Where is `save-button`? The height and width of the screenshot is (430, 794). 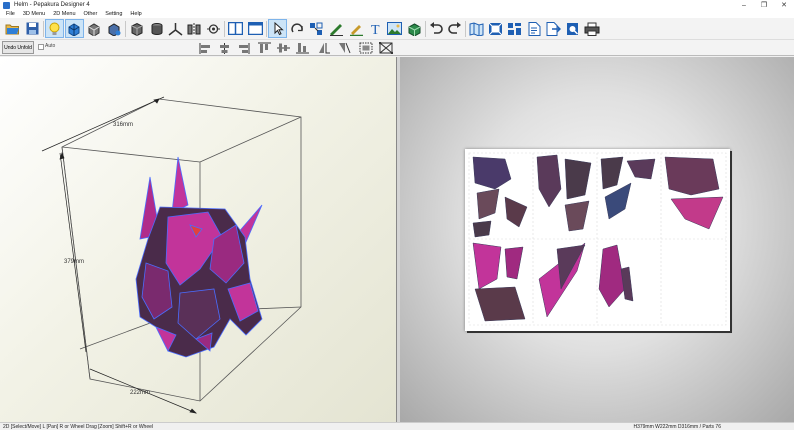
save-button is located at coordinates (32, 28).